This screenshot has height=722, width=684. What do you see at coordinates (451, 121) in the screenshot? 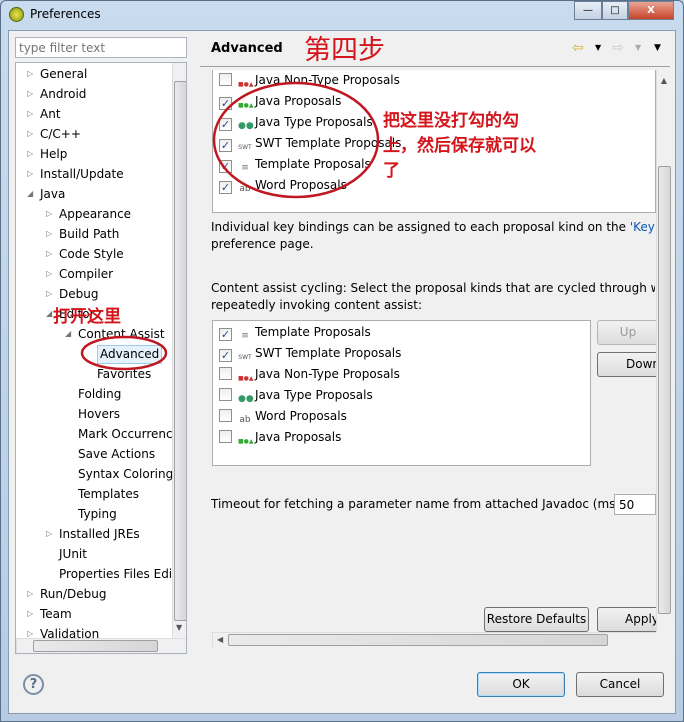
I see `annotation-instruction-1: 把这里没打勾的勾` at bounding box center [451, 121].